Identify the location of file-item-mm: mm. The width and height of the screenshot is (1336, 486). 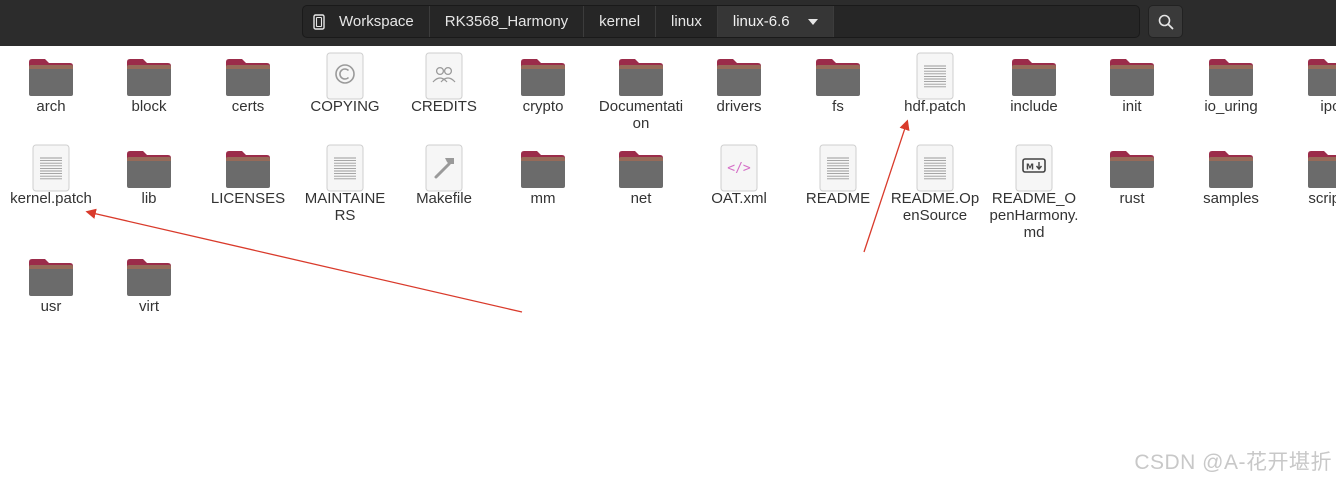
(543, 175).